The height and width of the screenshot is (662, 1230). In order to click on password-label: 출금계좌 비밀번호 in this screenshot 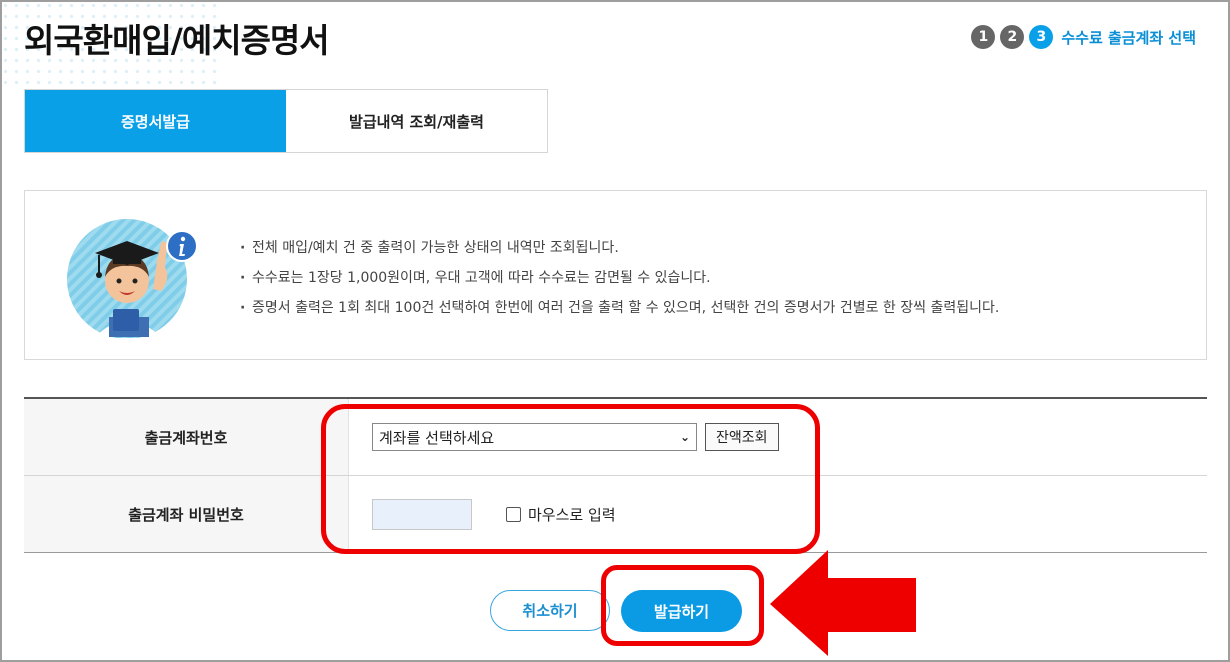, I will do `click(186, 514)`.